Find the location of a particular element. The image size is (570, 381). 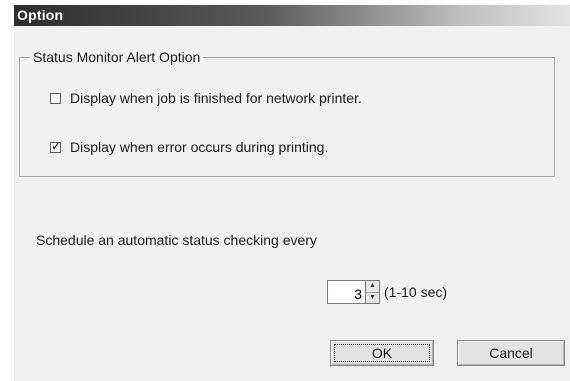

cancel-button: Cancel is located at coordinates (511, 353).